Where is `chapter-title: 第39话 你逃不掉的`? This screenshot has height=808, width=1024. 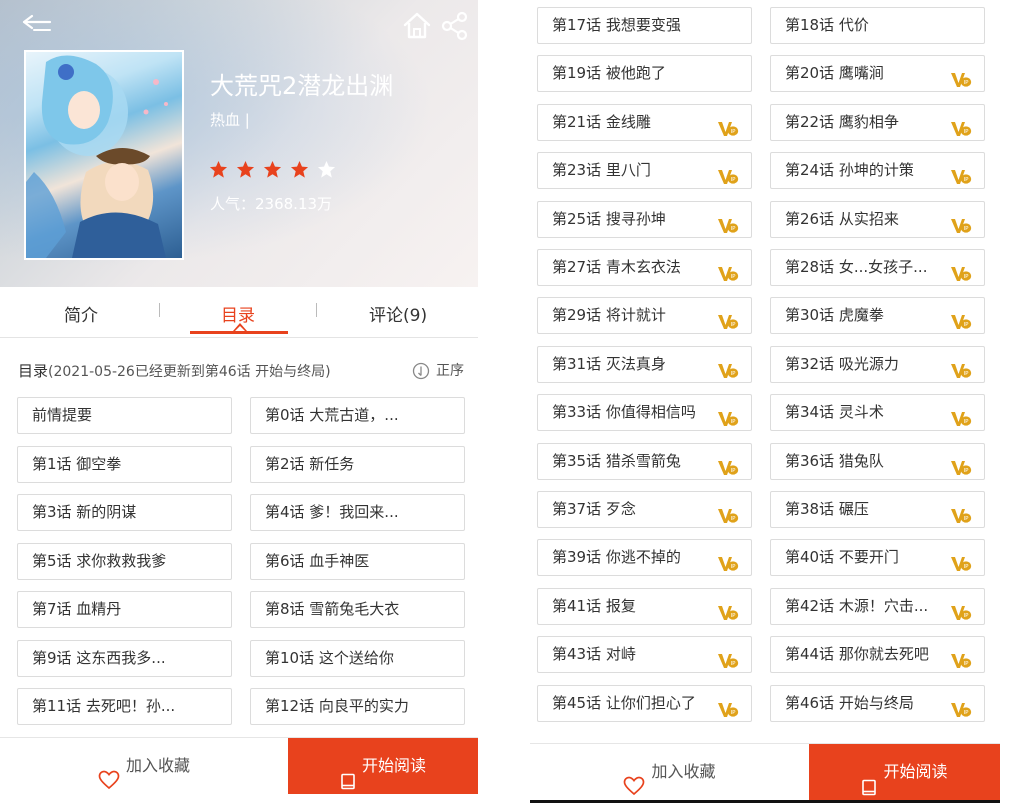
chapter-title: 第39话 你逃不掉的 is located at coordinates (616, 557).